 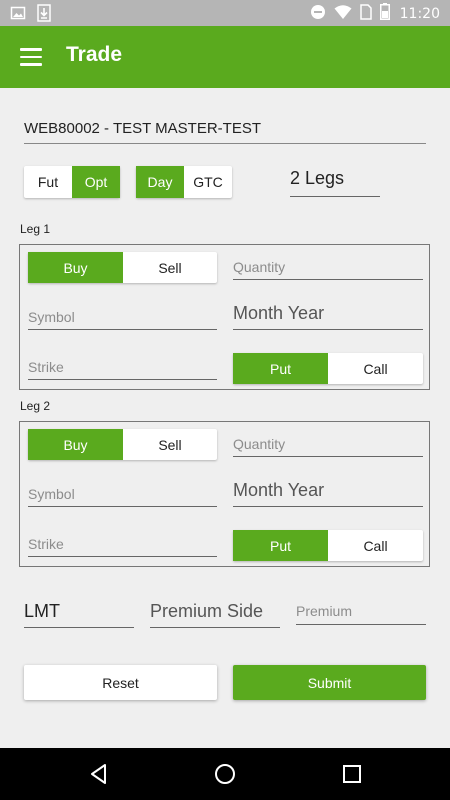 What do you see at coordinates (18, 15) in the screenshot?
I see `image-icon` at bounding box center [18, 15].